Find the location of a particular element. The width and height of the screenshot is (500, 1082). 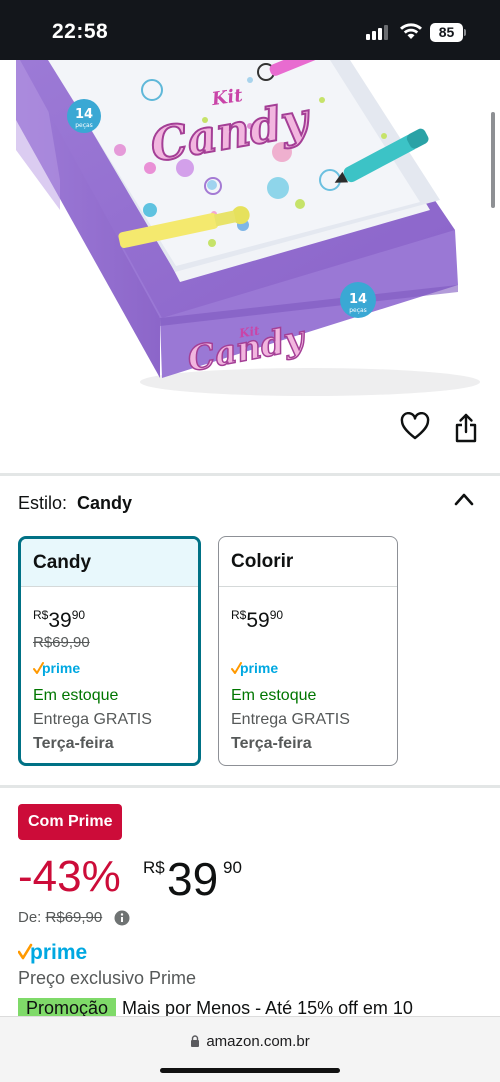

deal-badge: Com Prime is located at coordinates (70, 822).